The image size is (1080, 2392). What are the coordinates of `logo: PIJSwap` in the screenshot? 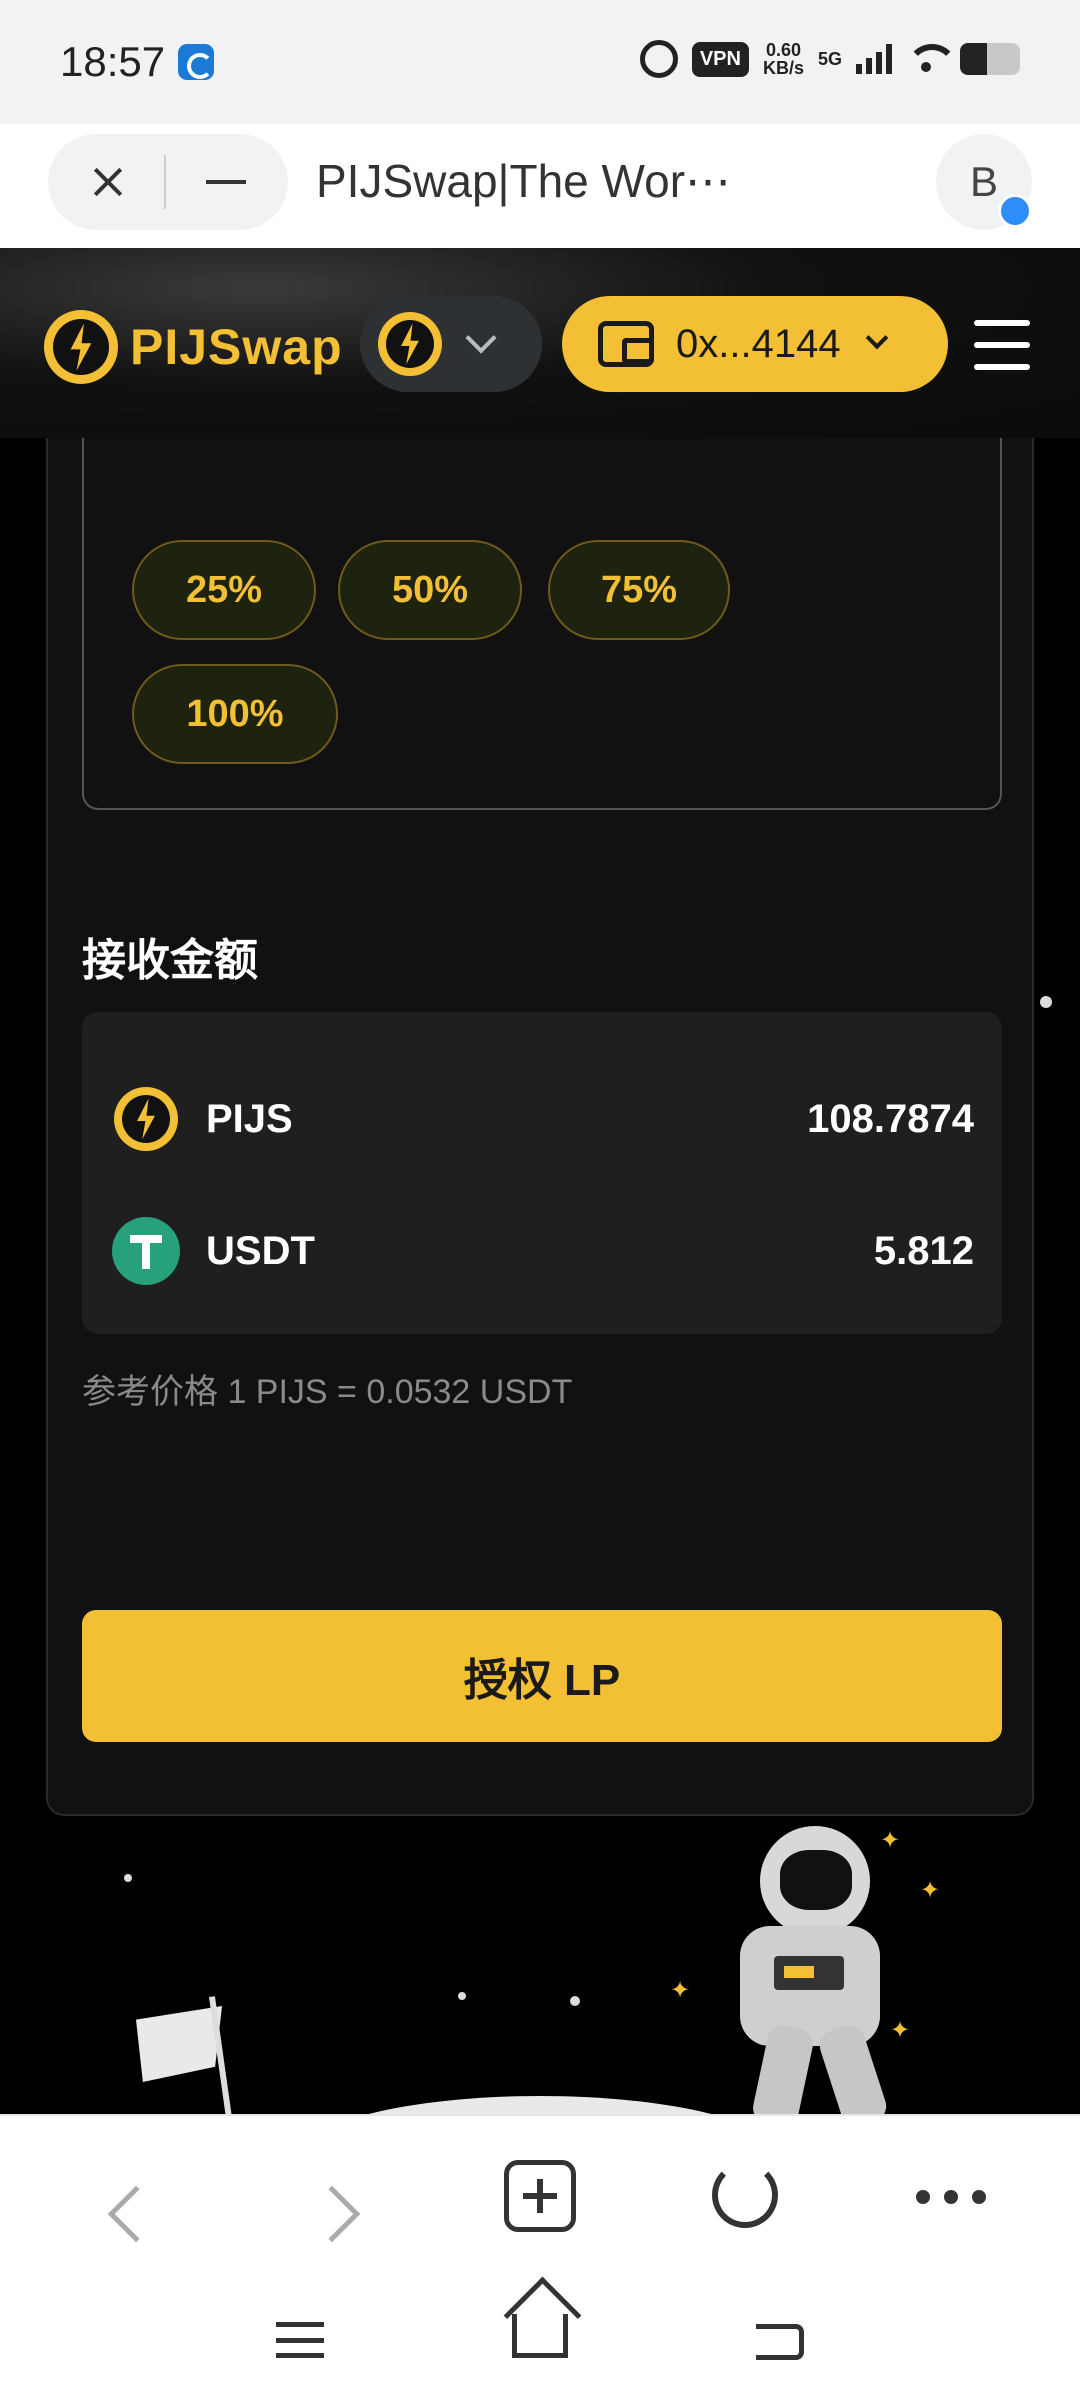 It's located at (193, 347).